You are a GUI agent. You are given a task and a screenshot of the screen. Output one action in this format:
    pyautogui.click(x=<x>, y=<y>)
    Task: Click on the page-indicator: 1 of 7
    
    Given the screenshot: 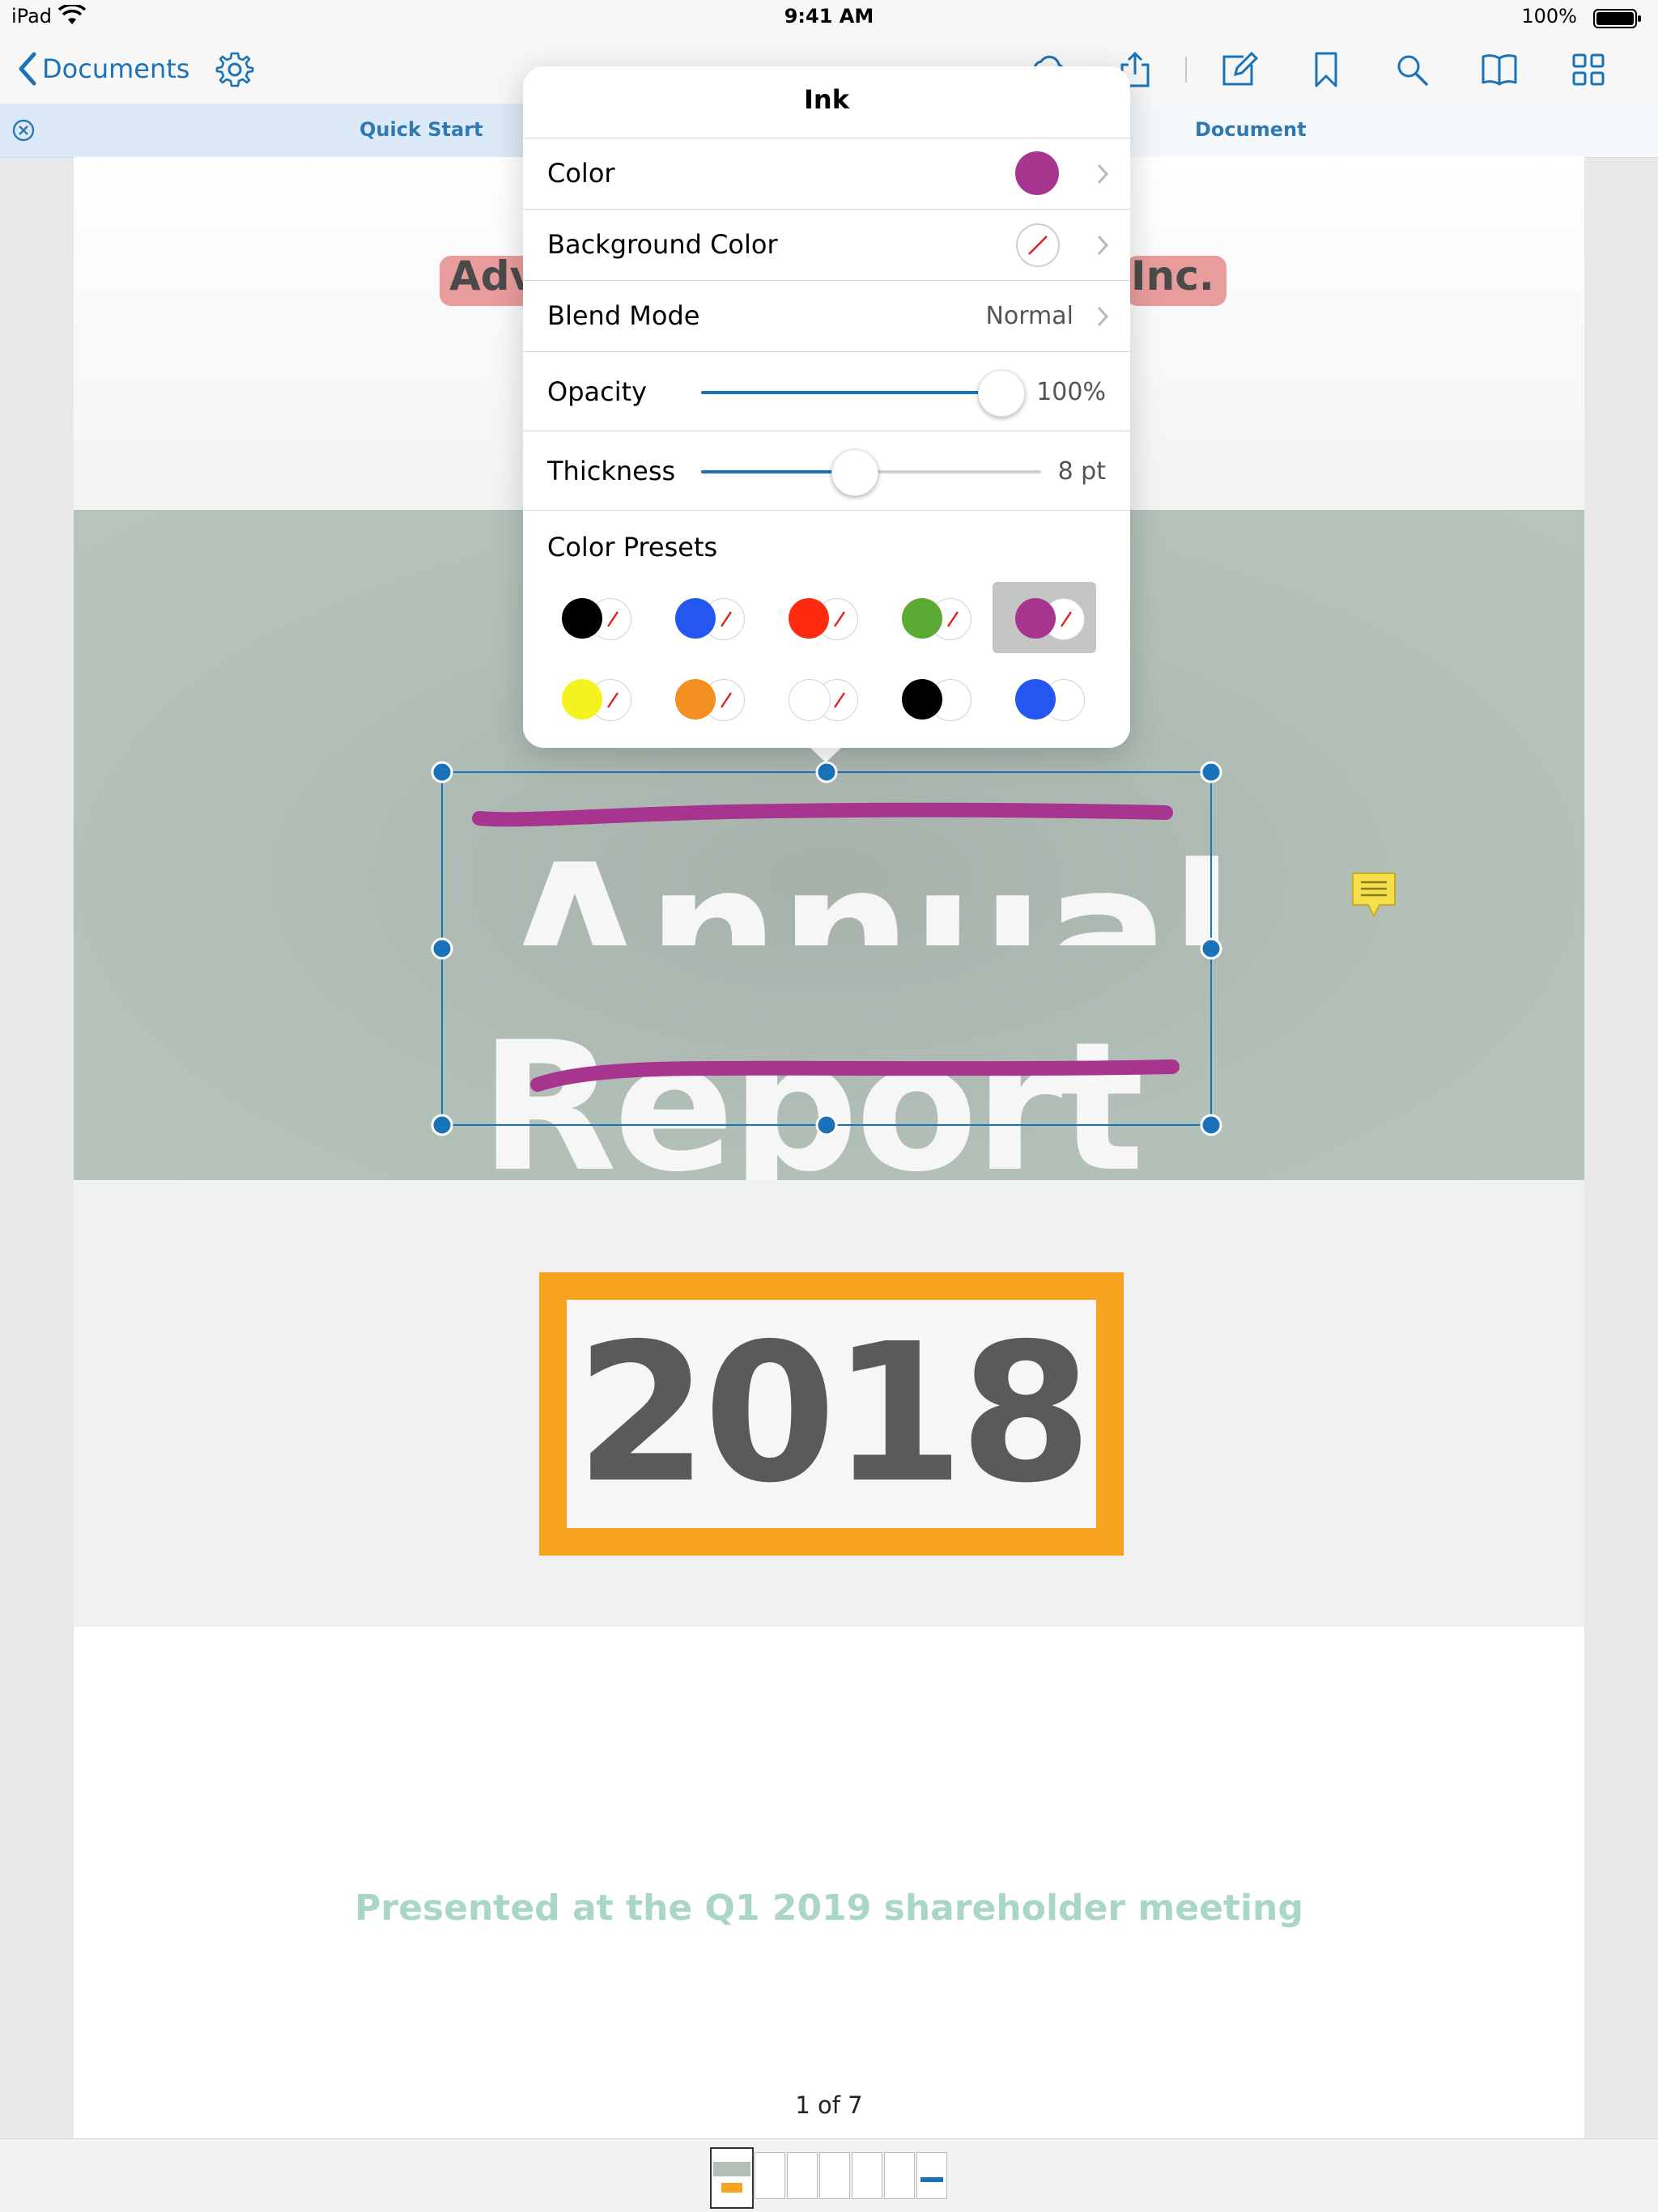 What is the action you would take?
    pyautogui.click(x=829, y=2105)
    